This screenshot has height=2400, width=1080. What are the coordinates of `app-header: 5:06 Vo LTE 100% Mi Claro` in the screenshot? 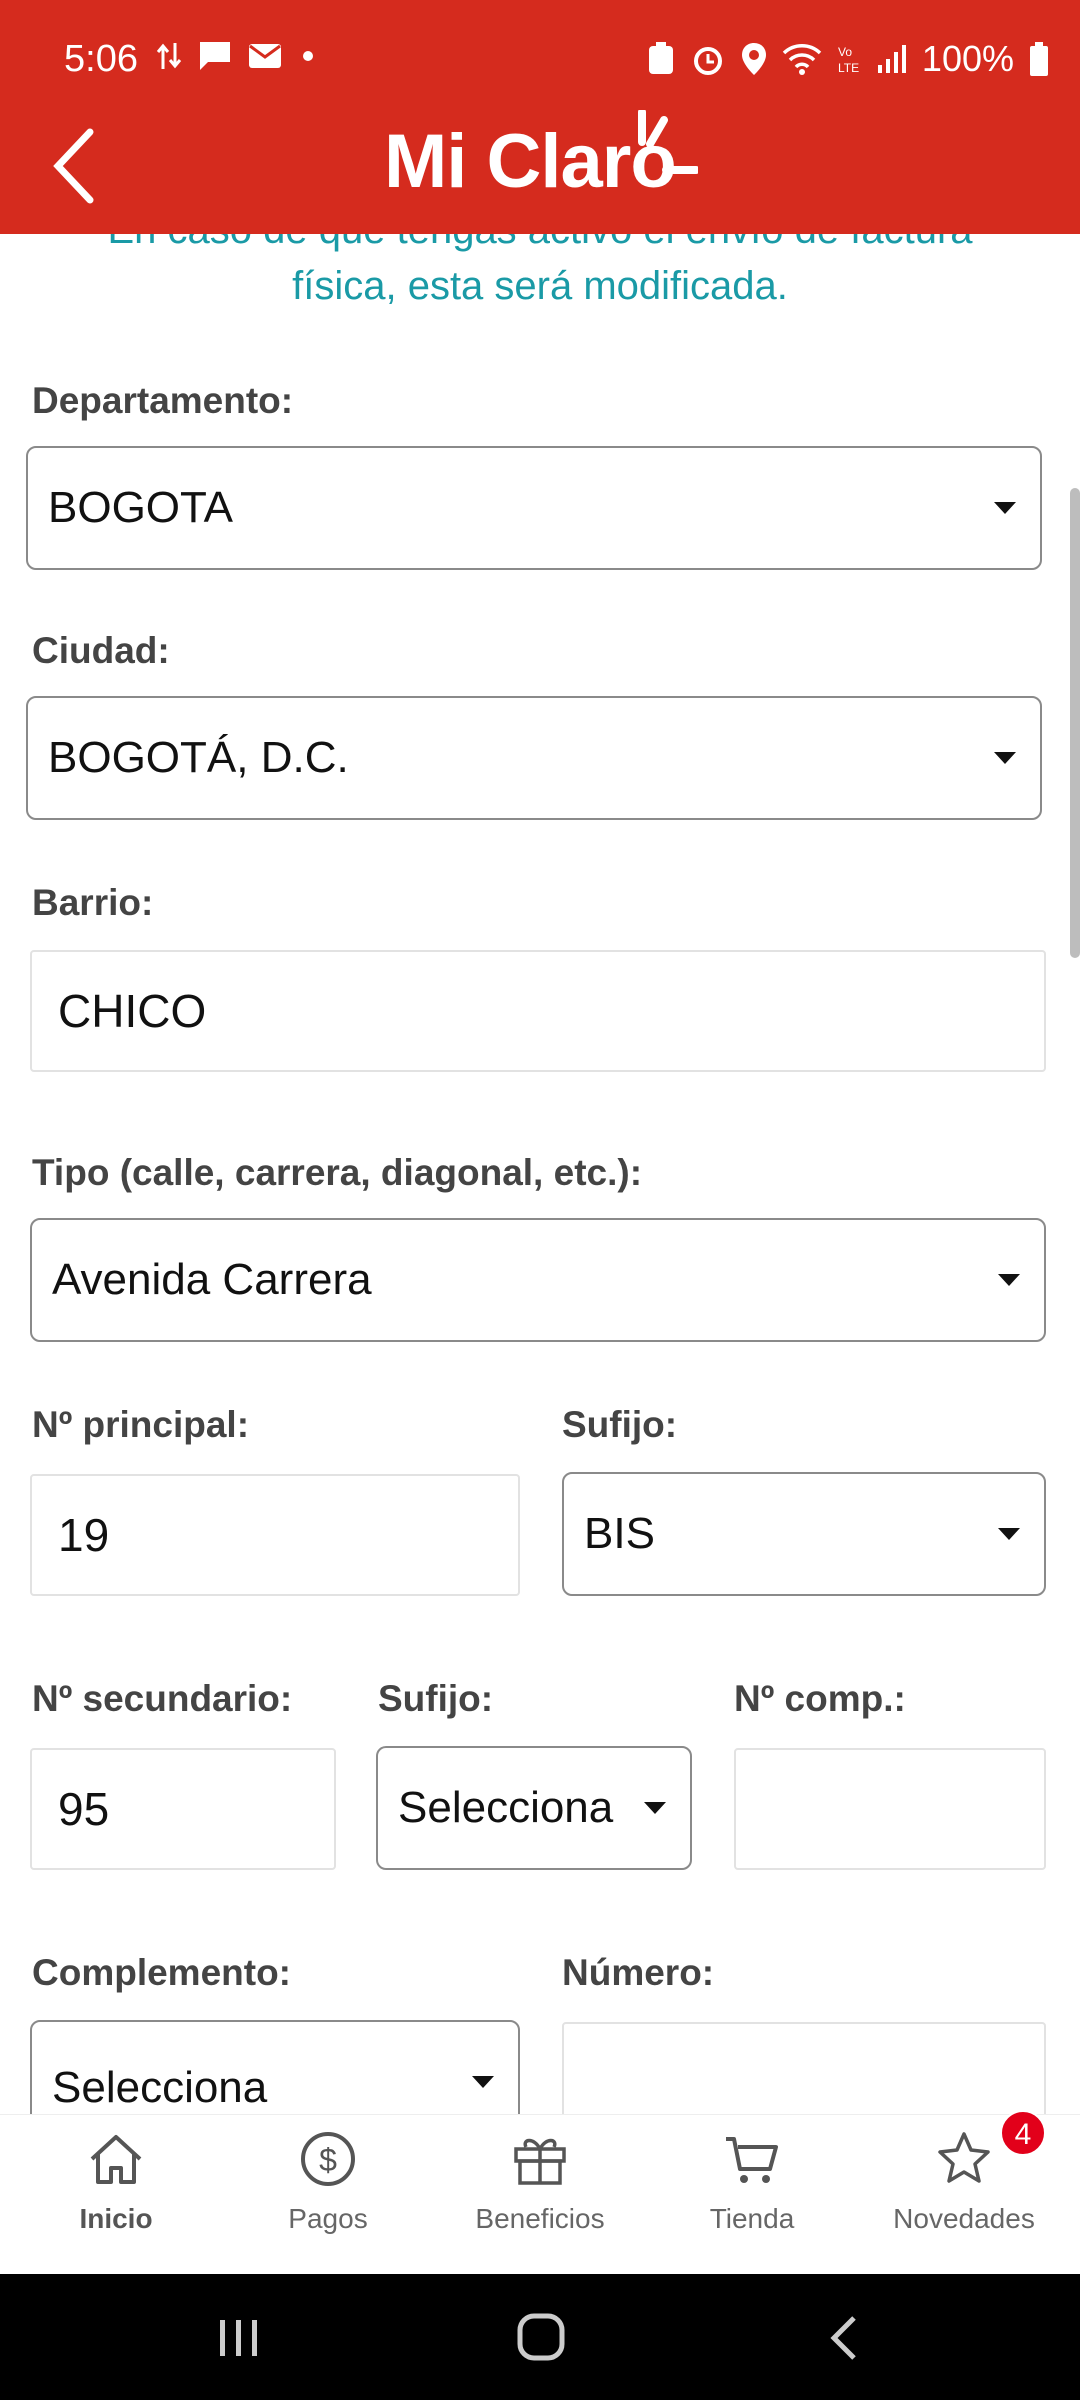 It's located at (540, 117).